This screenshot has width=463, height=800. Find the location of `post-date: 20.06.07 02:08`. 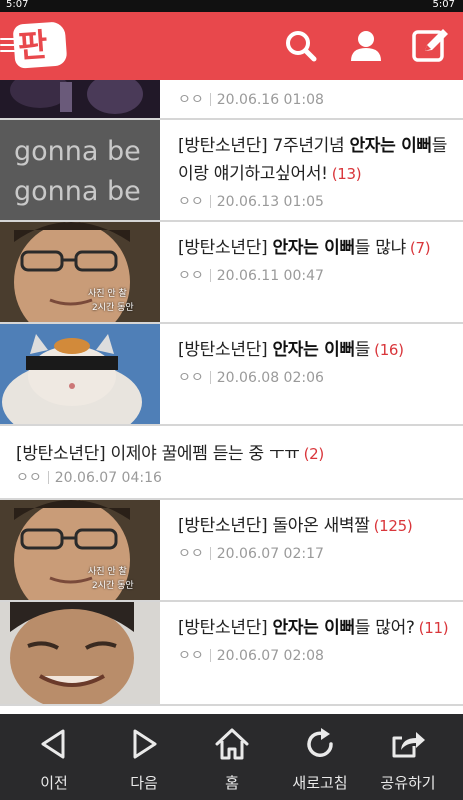

post-date: 20.06.07 02:08 is located at coordinates (270, 656).